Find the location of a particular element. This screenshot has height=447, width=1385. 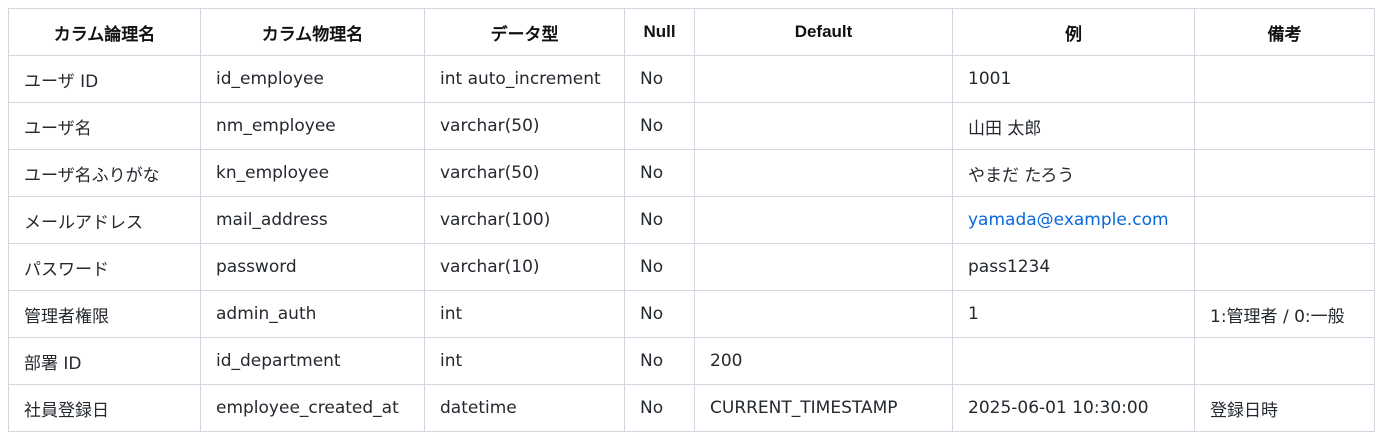

cell-example is located at coordinates (1073, 361).